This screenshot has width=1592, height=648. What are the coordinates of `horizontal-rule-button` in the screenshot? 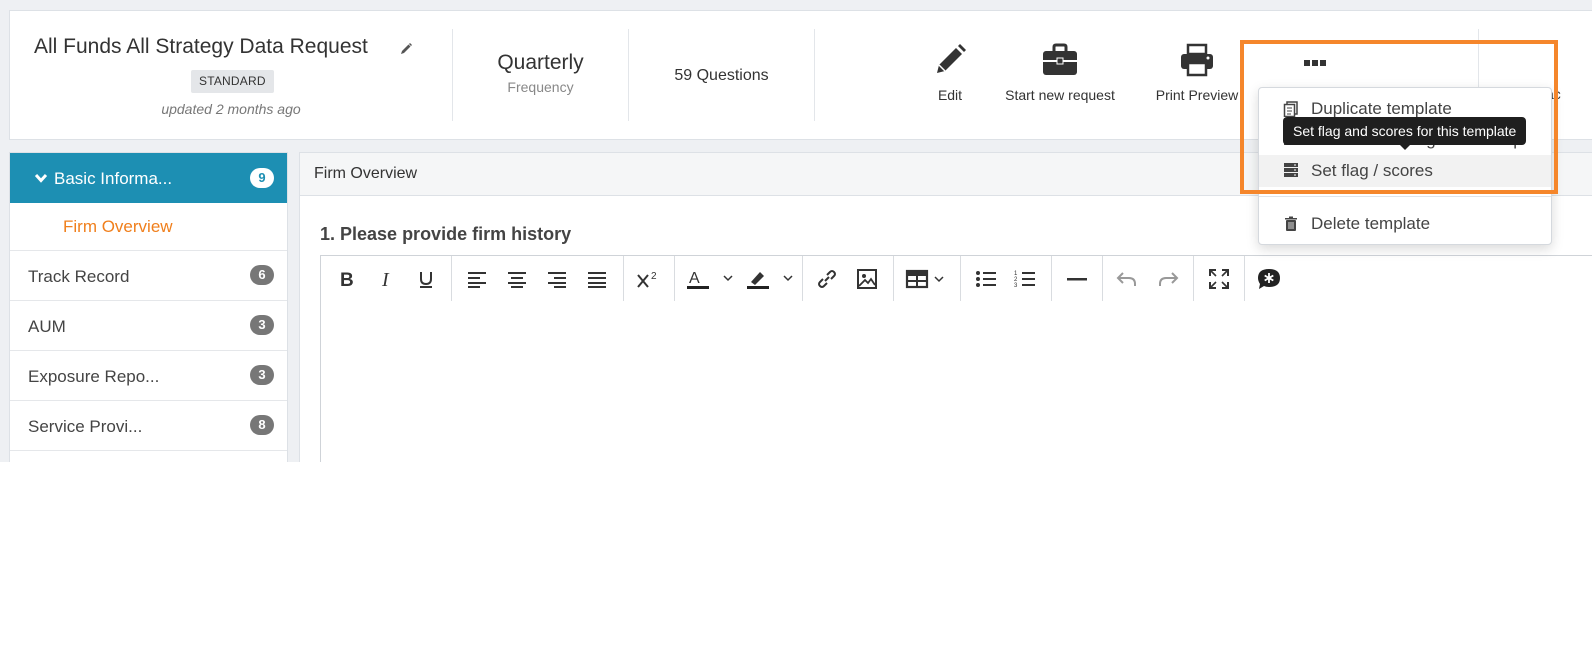 It's located at (1077, 279).